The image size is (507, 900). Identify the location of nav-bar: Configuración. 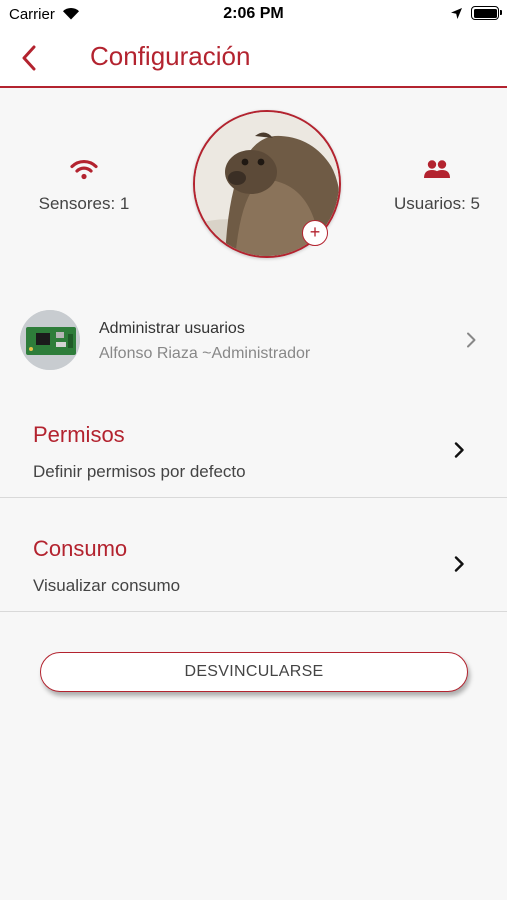
(253, 58).